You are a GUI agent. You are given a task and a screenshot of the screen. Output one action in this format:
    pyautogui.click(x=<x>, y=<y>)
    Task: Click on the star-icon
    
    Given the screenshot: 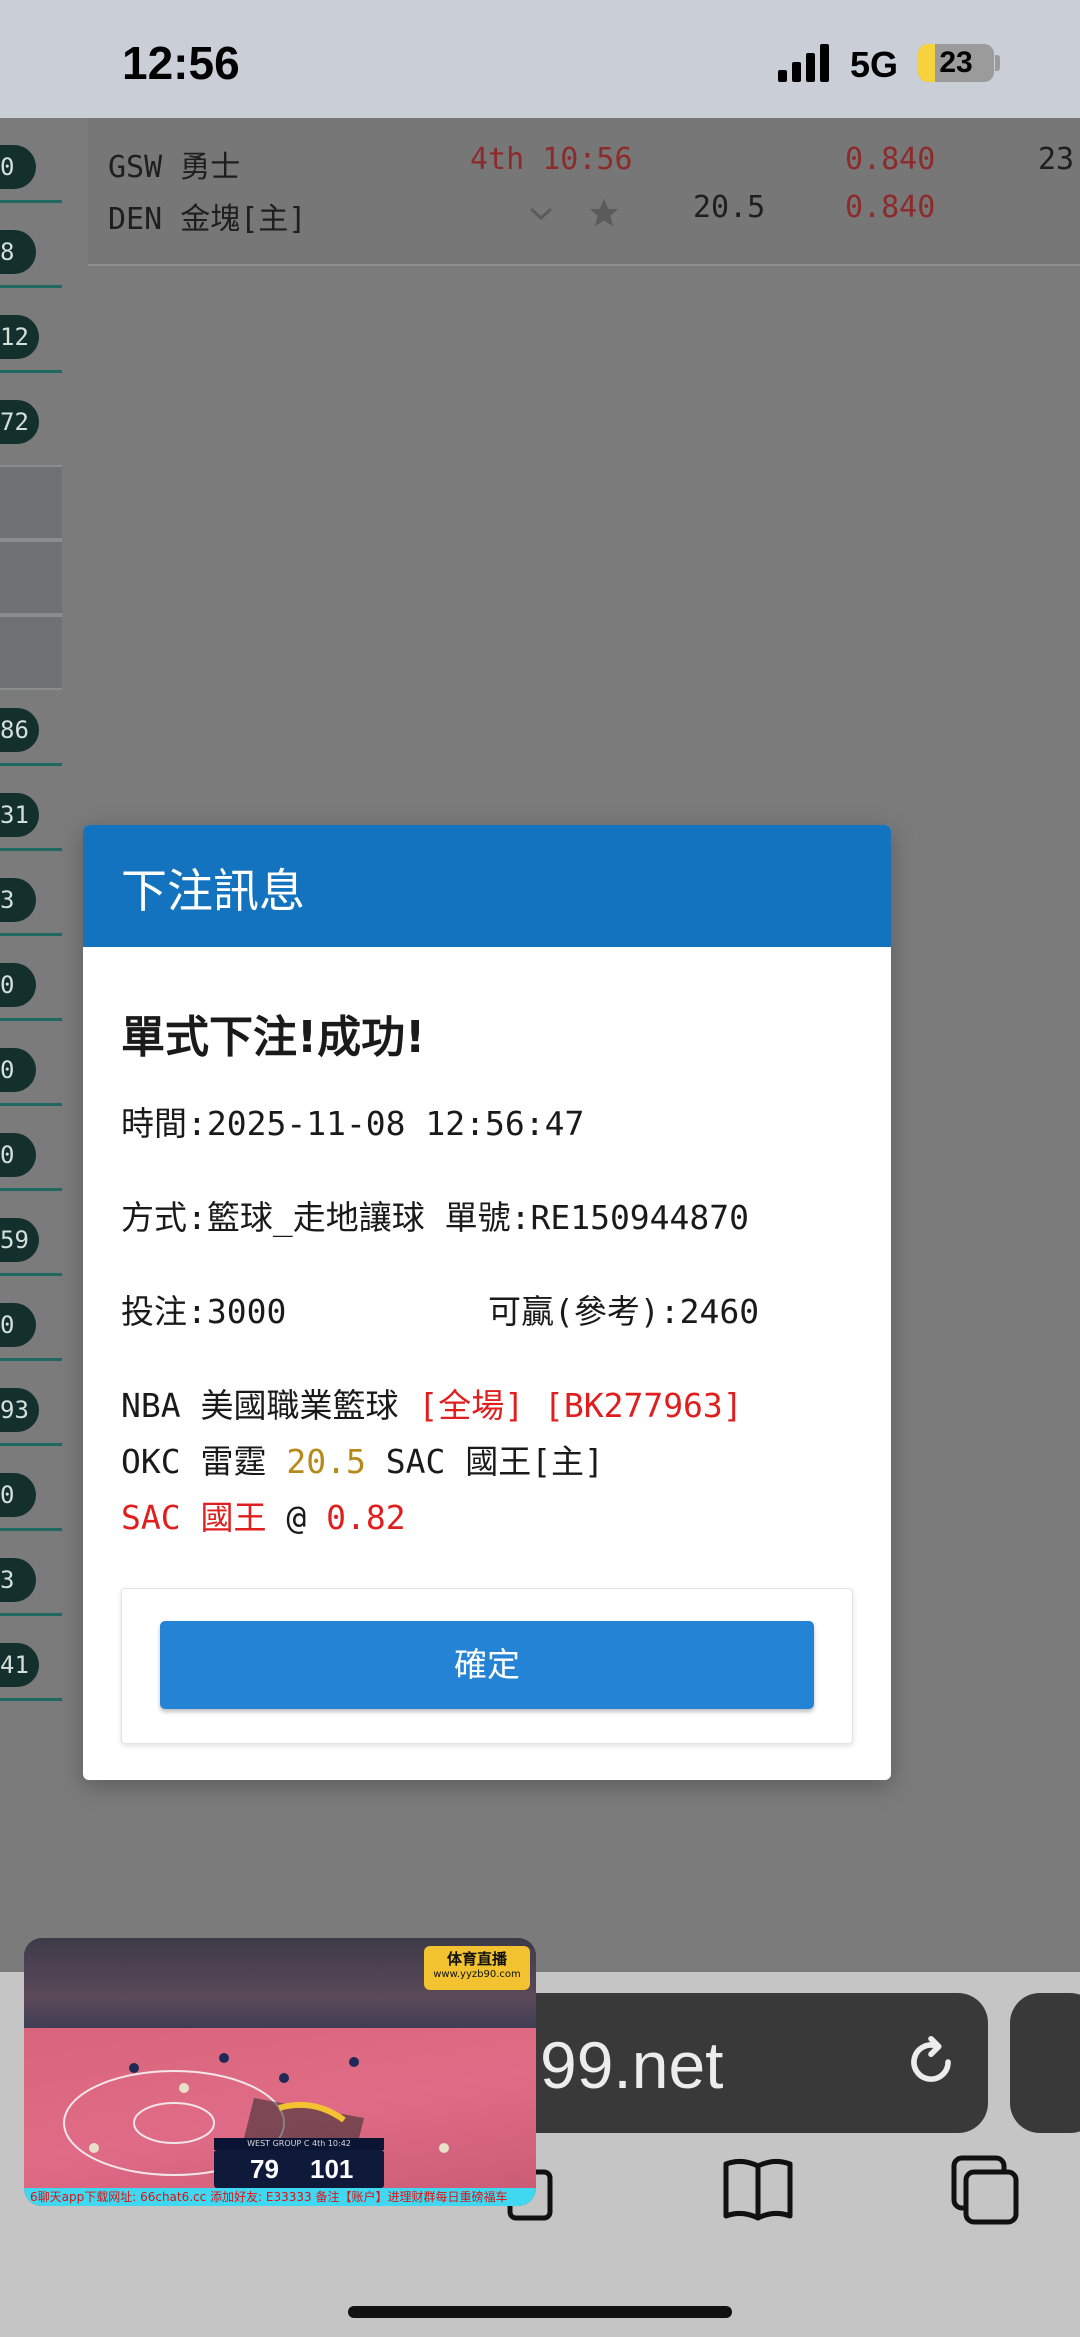 What is the action you would take?
    pyautogui.click(x=604, y=213)
    